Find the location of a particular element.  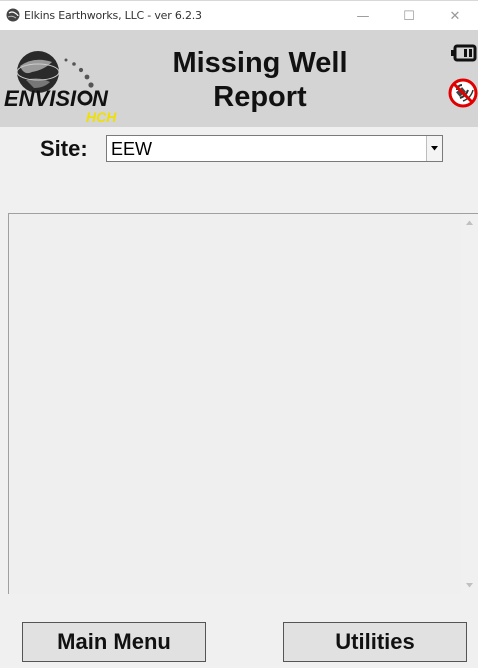

maximize-button: ☐ is located at coordinates (409, 16).